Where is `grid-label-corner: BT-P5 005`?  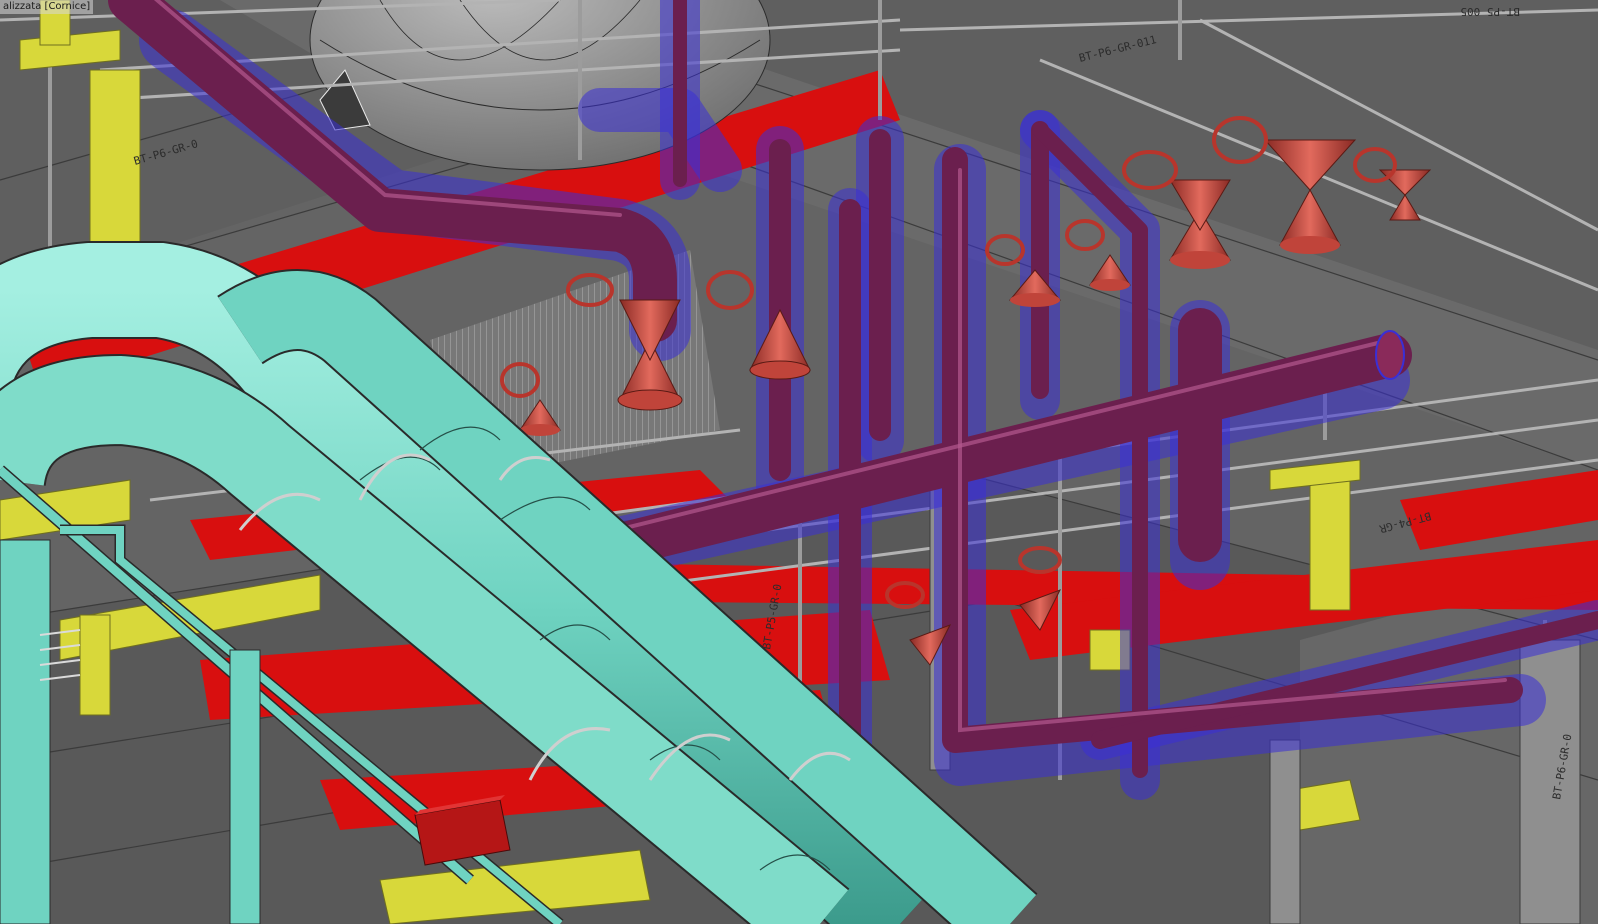 grid-label-corner: BT-P5 005 is located at coordinates (1490, 11).